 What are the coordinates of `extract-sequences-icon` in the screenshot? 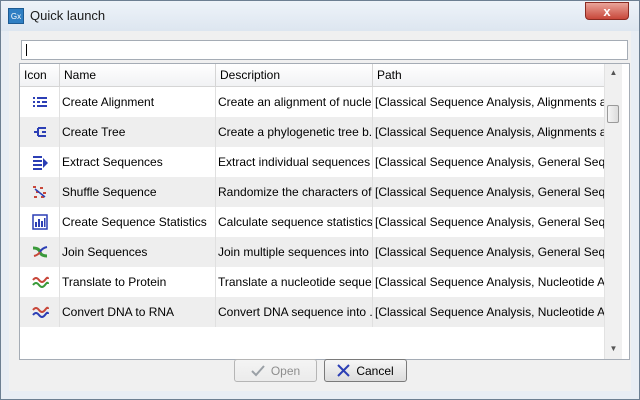 It's located at (40, 163).